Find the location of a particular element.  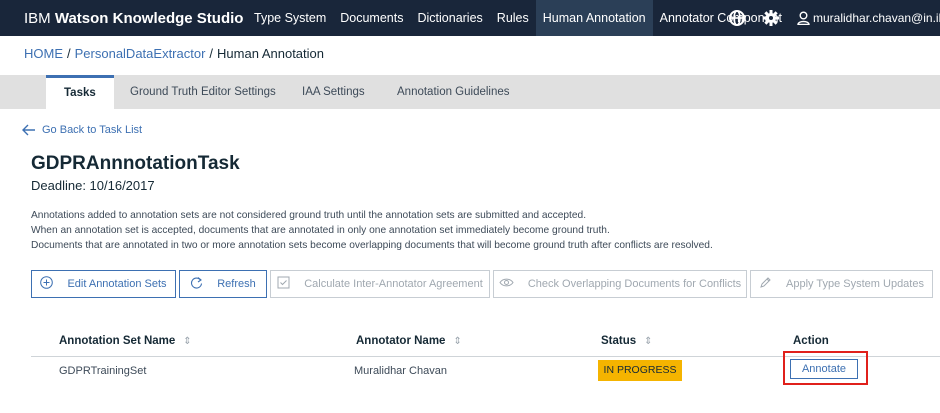

refresh-button: Refresh is located at coordinates (223, 284).